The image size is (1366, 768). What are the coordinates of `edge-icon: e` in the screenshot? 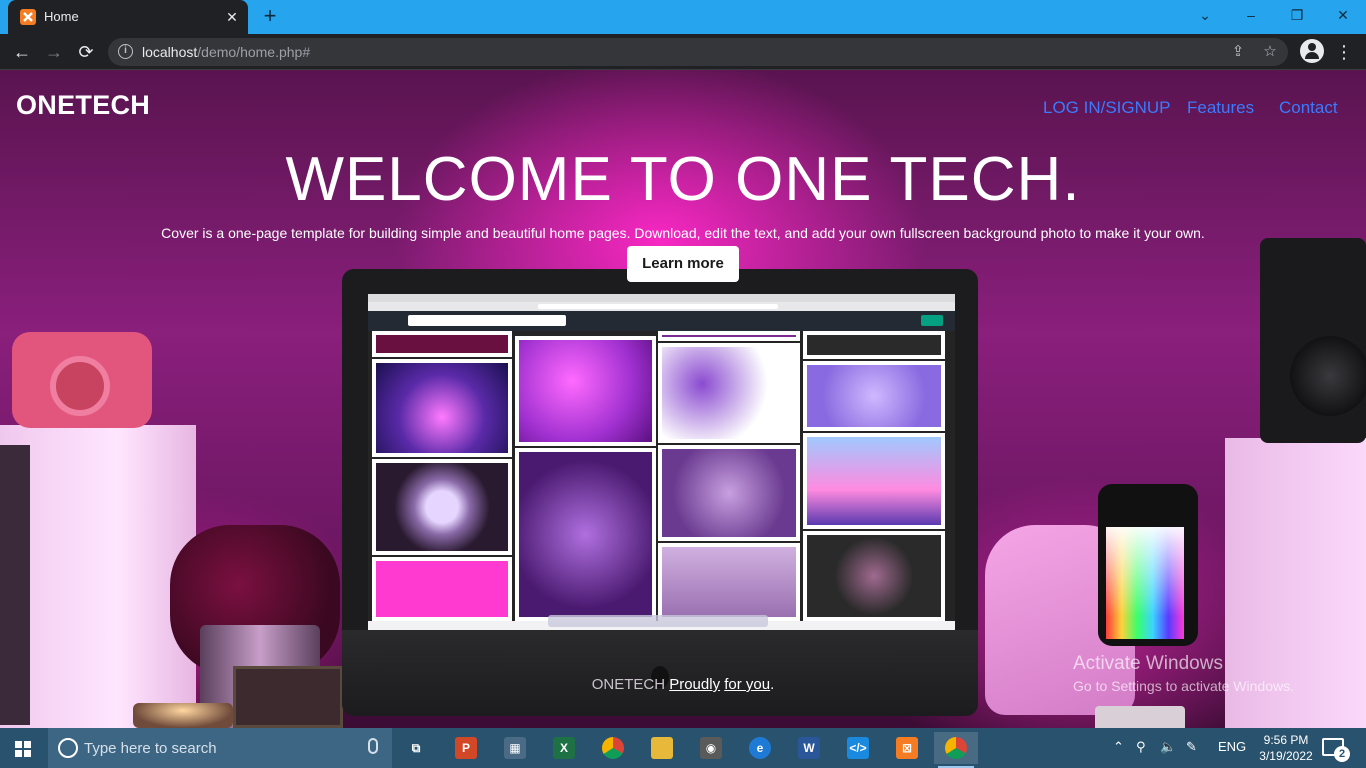 It's located at (760, 748).